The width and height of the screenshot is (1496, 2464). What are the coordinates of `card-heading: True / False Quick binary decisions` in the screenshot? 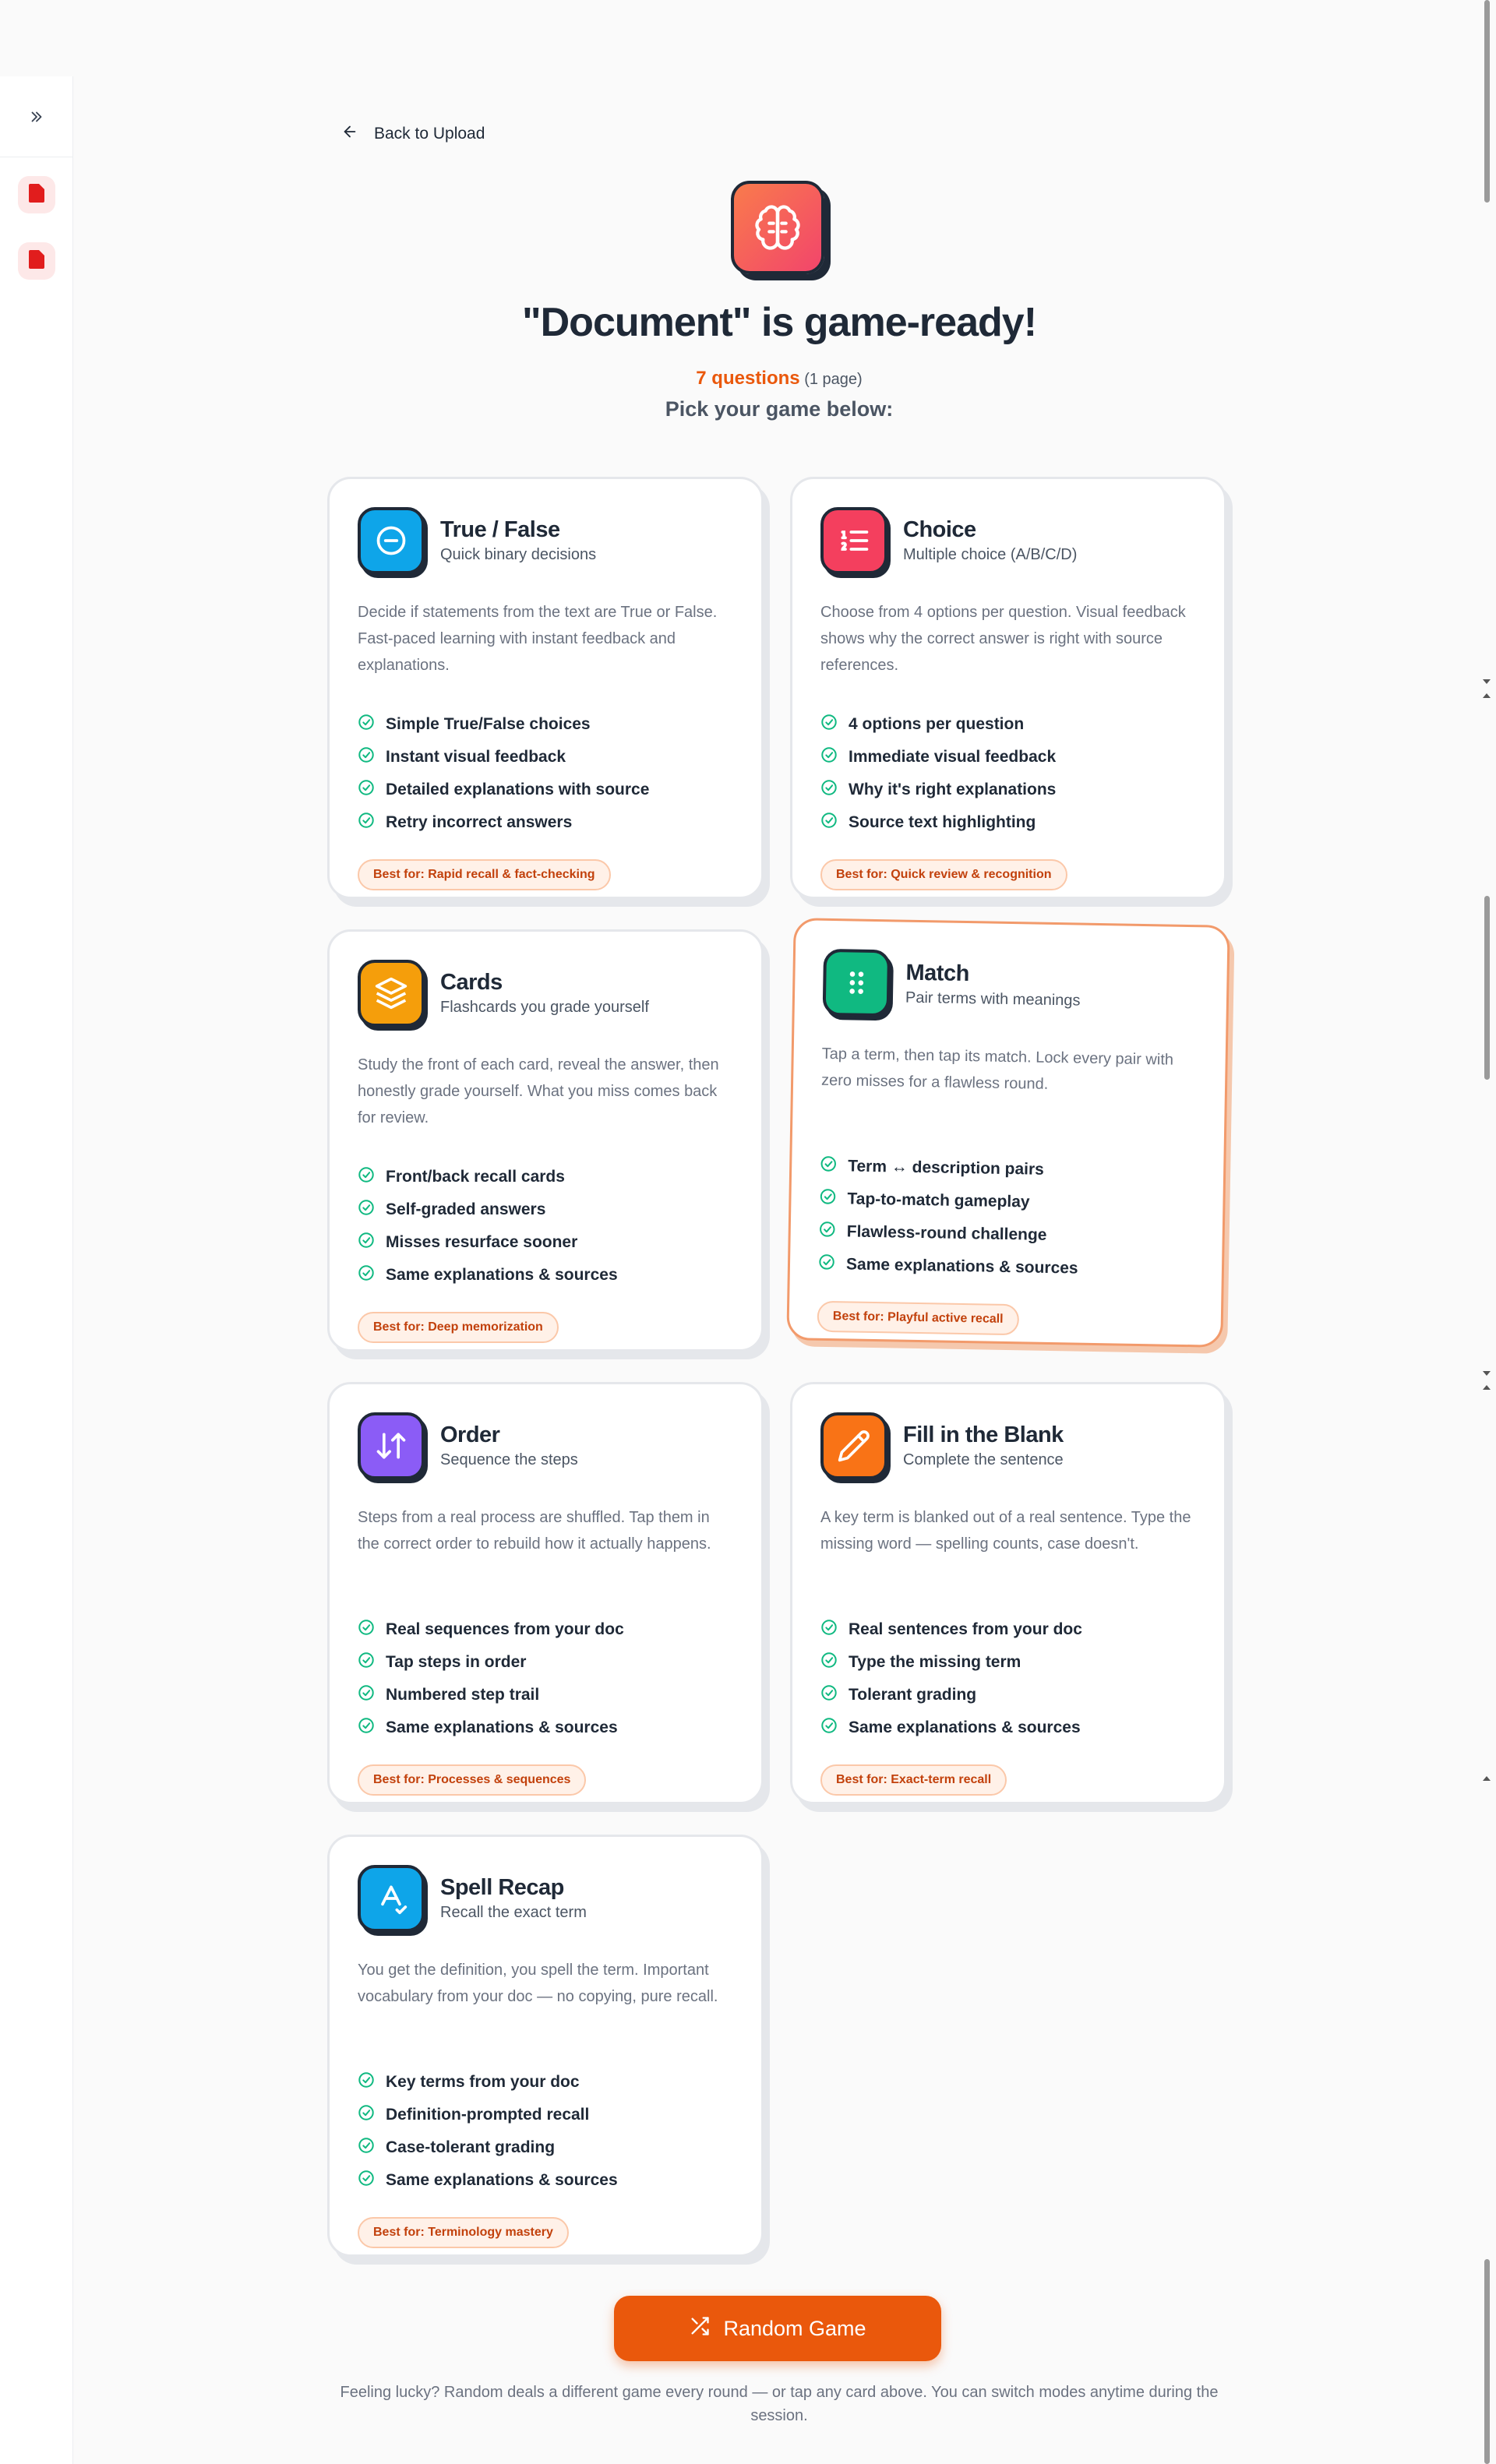 It's located at (518, 540).